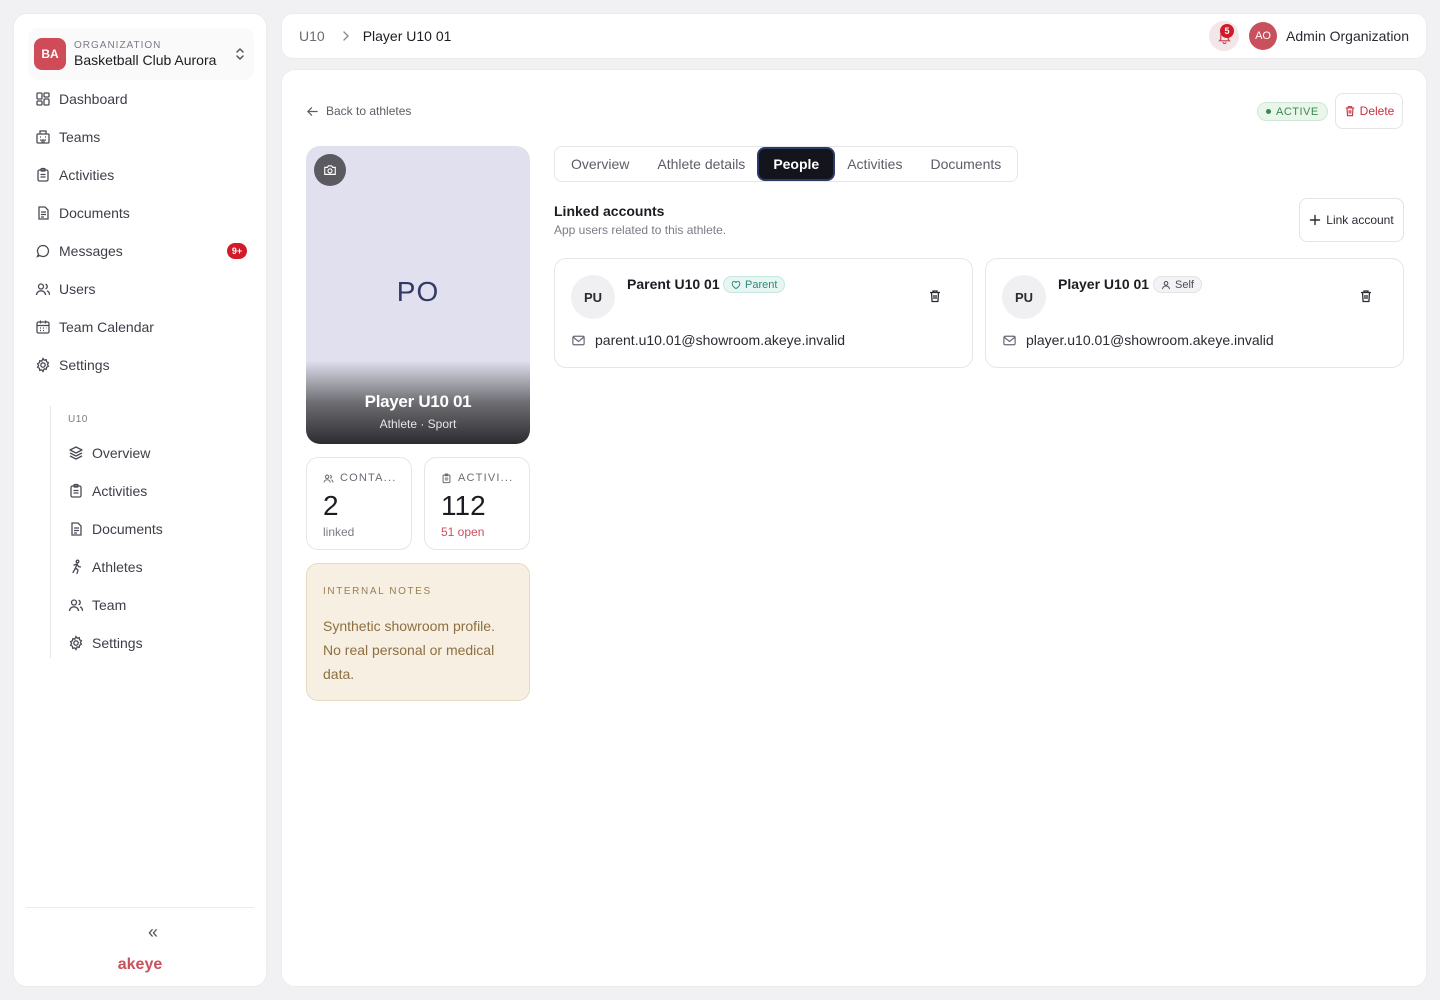 The image size is (1440, 1000). Describe the element at coordinates (43, 213) in the screenshot. I see `document-icon` at that location.